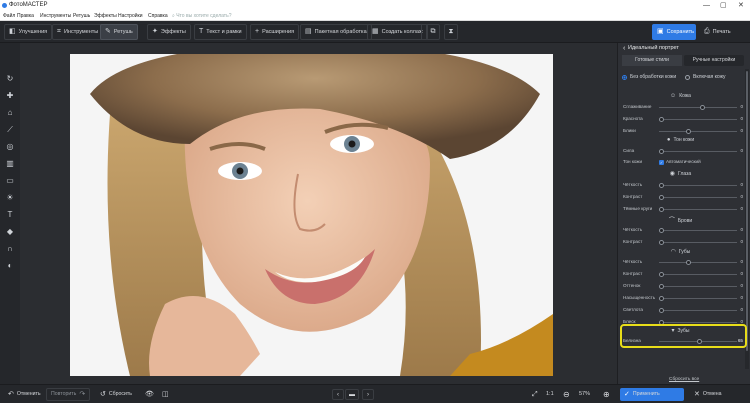 The image size is (750, 403). What do you see at coordinates (624, 48) in the screenshot?
I see `back-arrow-icon: ‹` at bounding box center [624, 48].